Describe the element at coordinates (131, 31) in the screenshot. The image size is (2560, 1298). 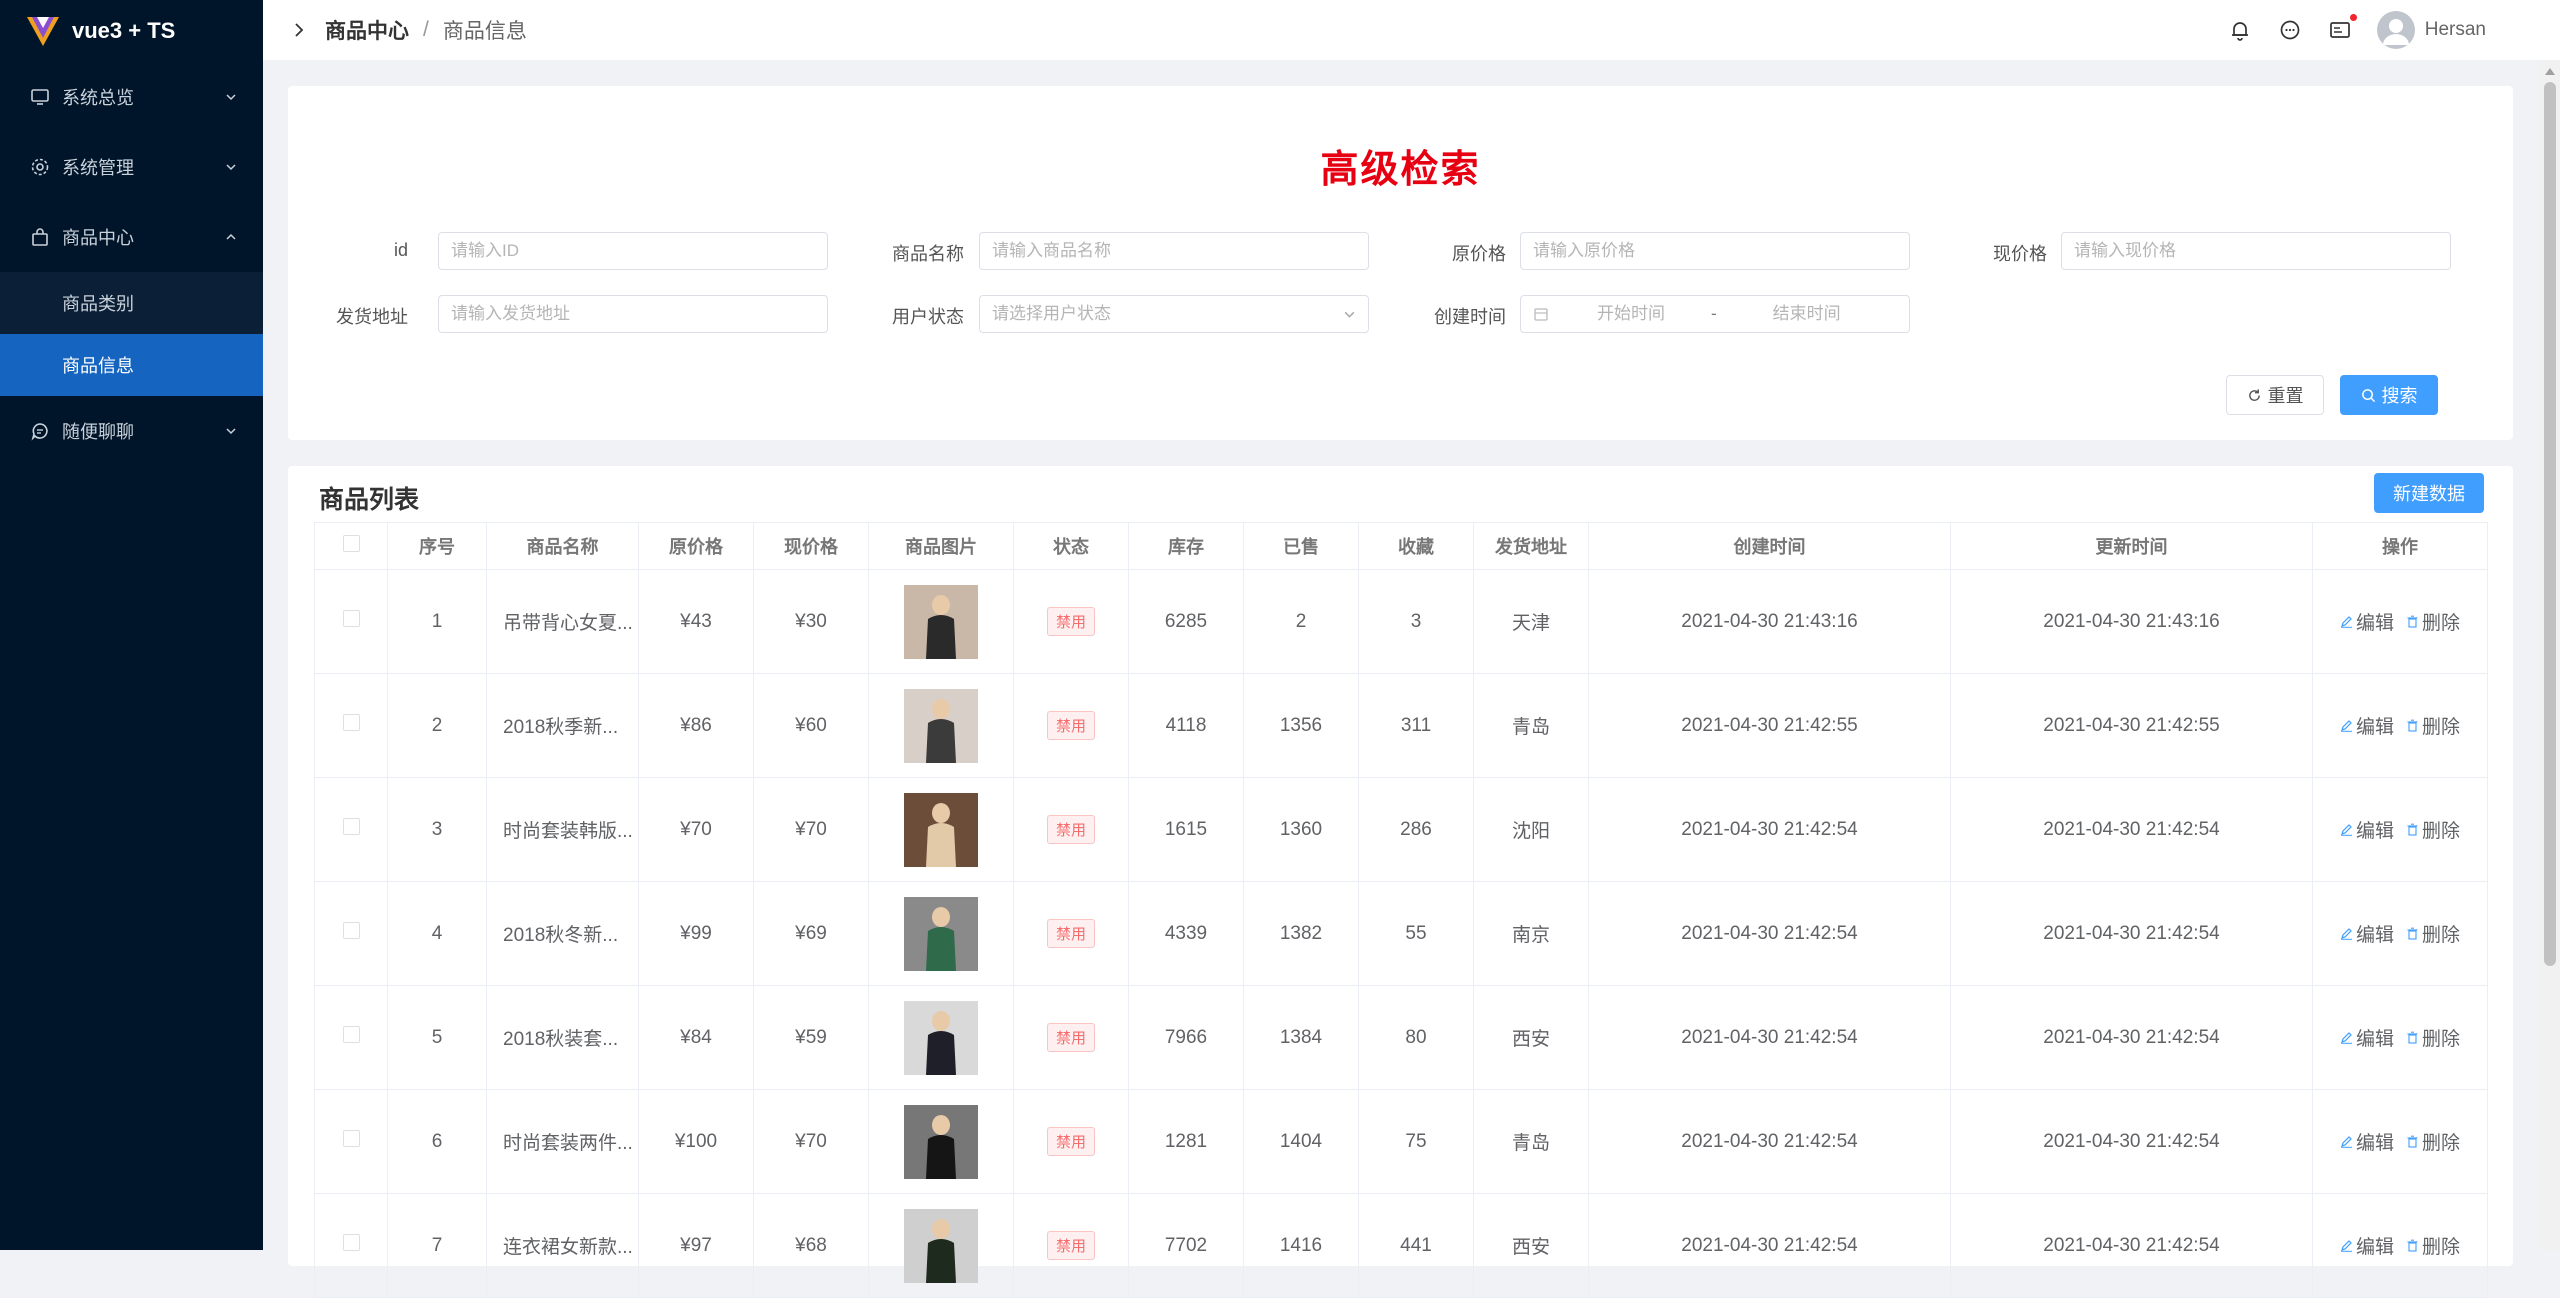
I see `logo: vue3 + TS` at that location.